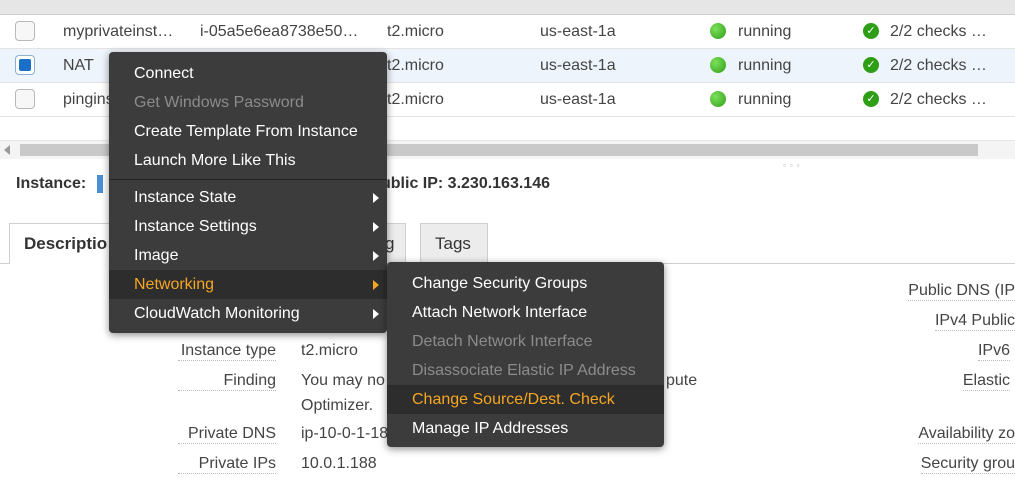  What do you see at coordinates (337, 405) in the screenshot?
I see `detail-value-finding-line2: Optimizer.` at bounding box center [337, 405].